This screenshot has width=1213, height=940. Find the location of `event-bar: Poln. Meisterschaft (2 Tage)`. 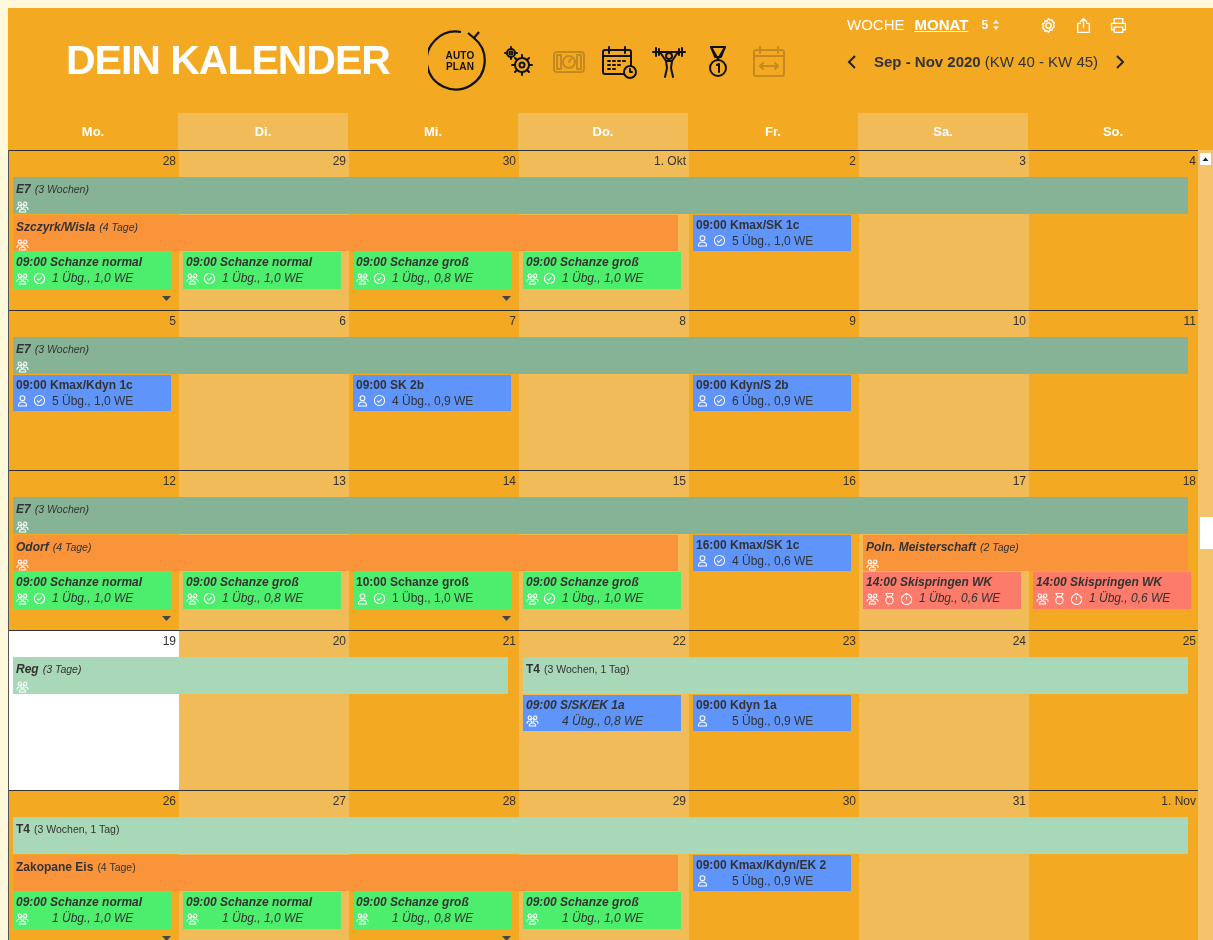

event-bar: Poln. Meisterschaft (2 Tage) is located at coordinates (1025, 552).